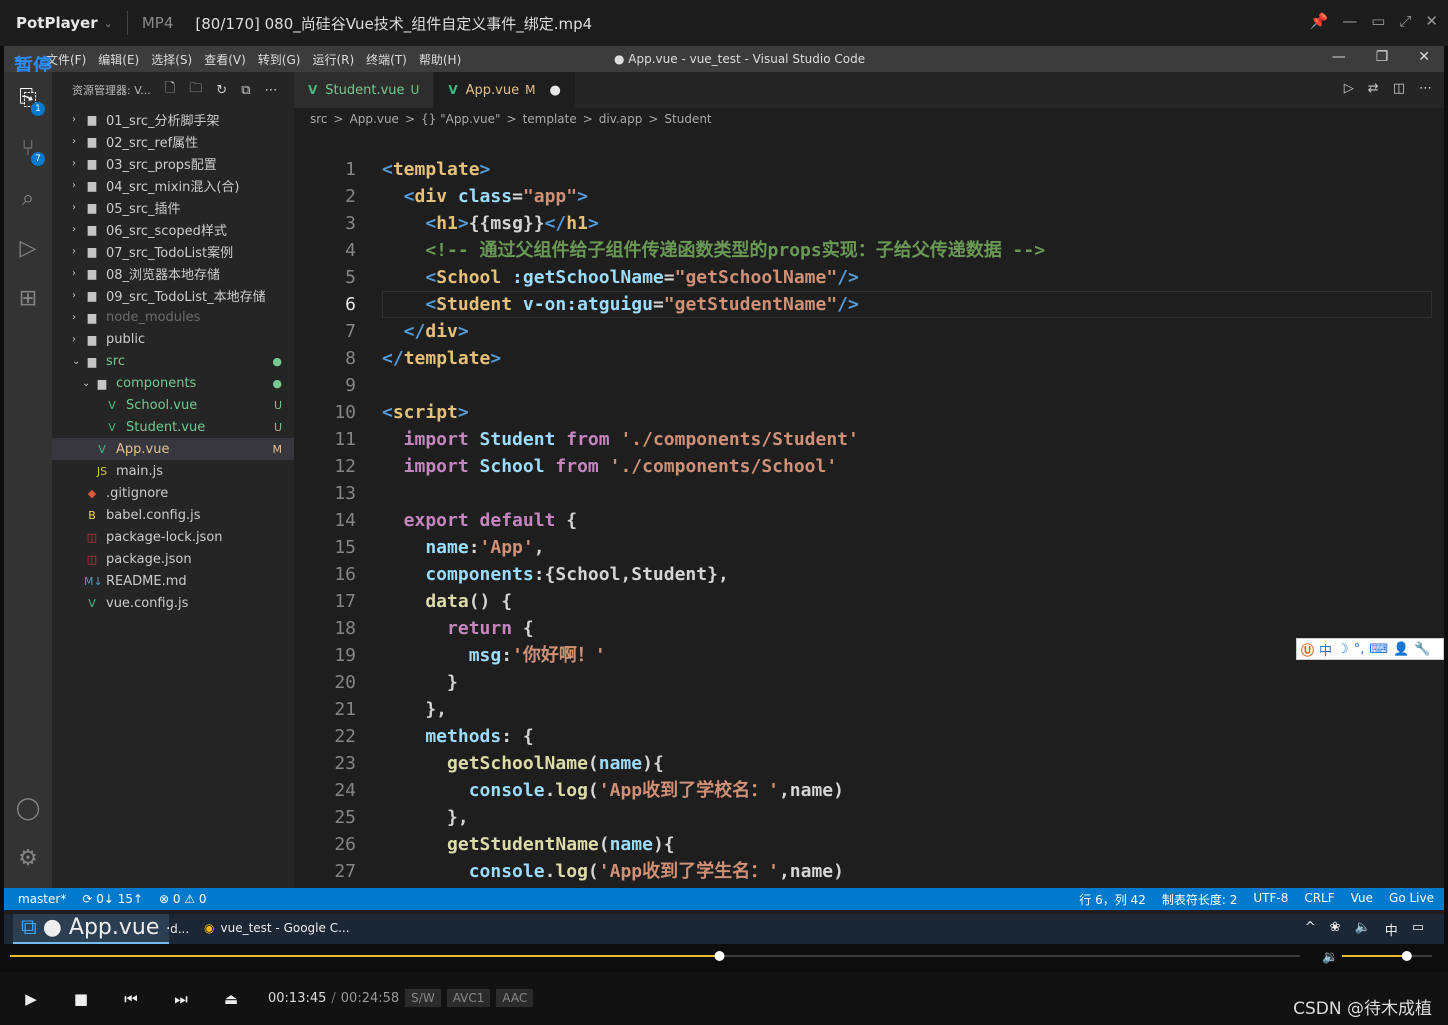  What do you see at coordinates (440, 59) in the screenshot?
I see `menu-item: 帮助(H)` at bounding box center [440, 59].